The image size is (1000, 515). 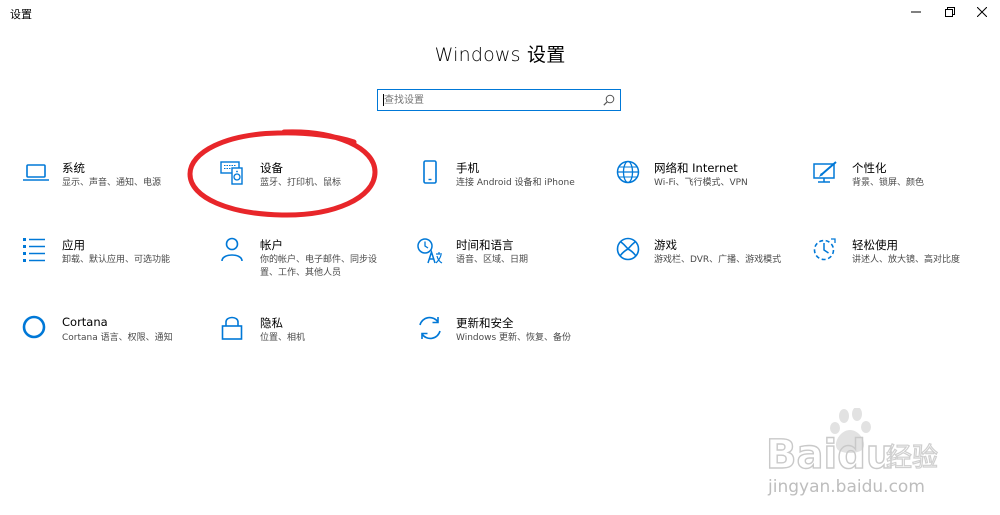 I want to click on highlight-annotation-ellipse, so click(x=282, y=173).